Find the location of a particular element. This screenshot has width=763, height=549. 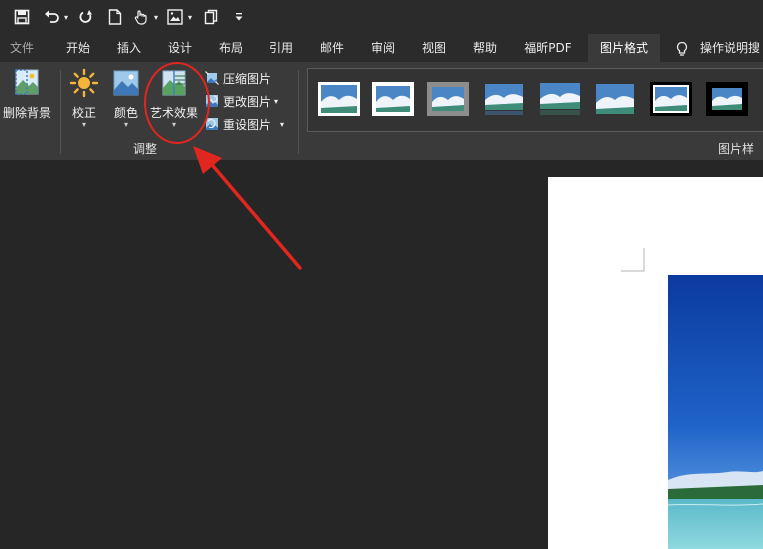

customize-toolbar-icon is located at coordinates (239, 17).